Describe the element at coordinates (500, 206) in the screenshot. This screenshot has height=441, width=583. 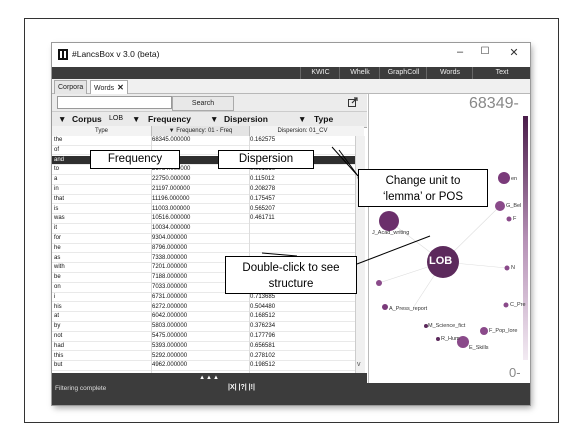
I see `node-gbel` at that location.